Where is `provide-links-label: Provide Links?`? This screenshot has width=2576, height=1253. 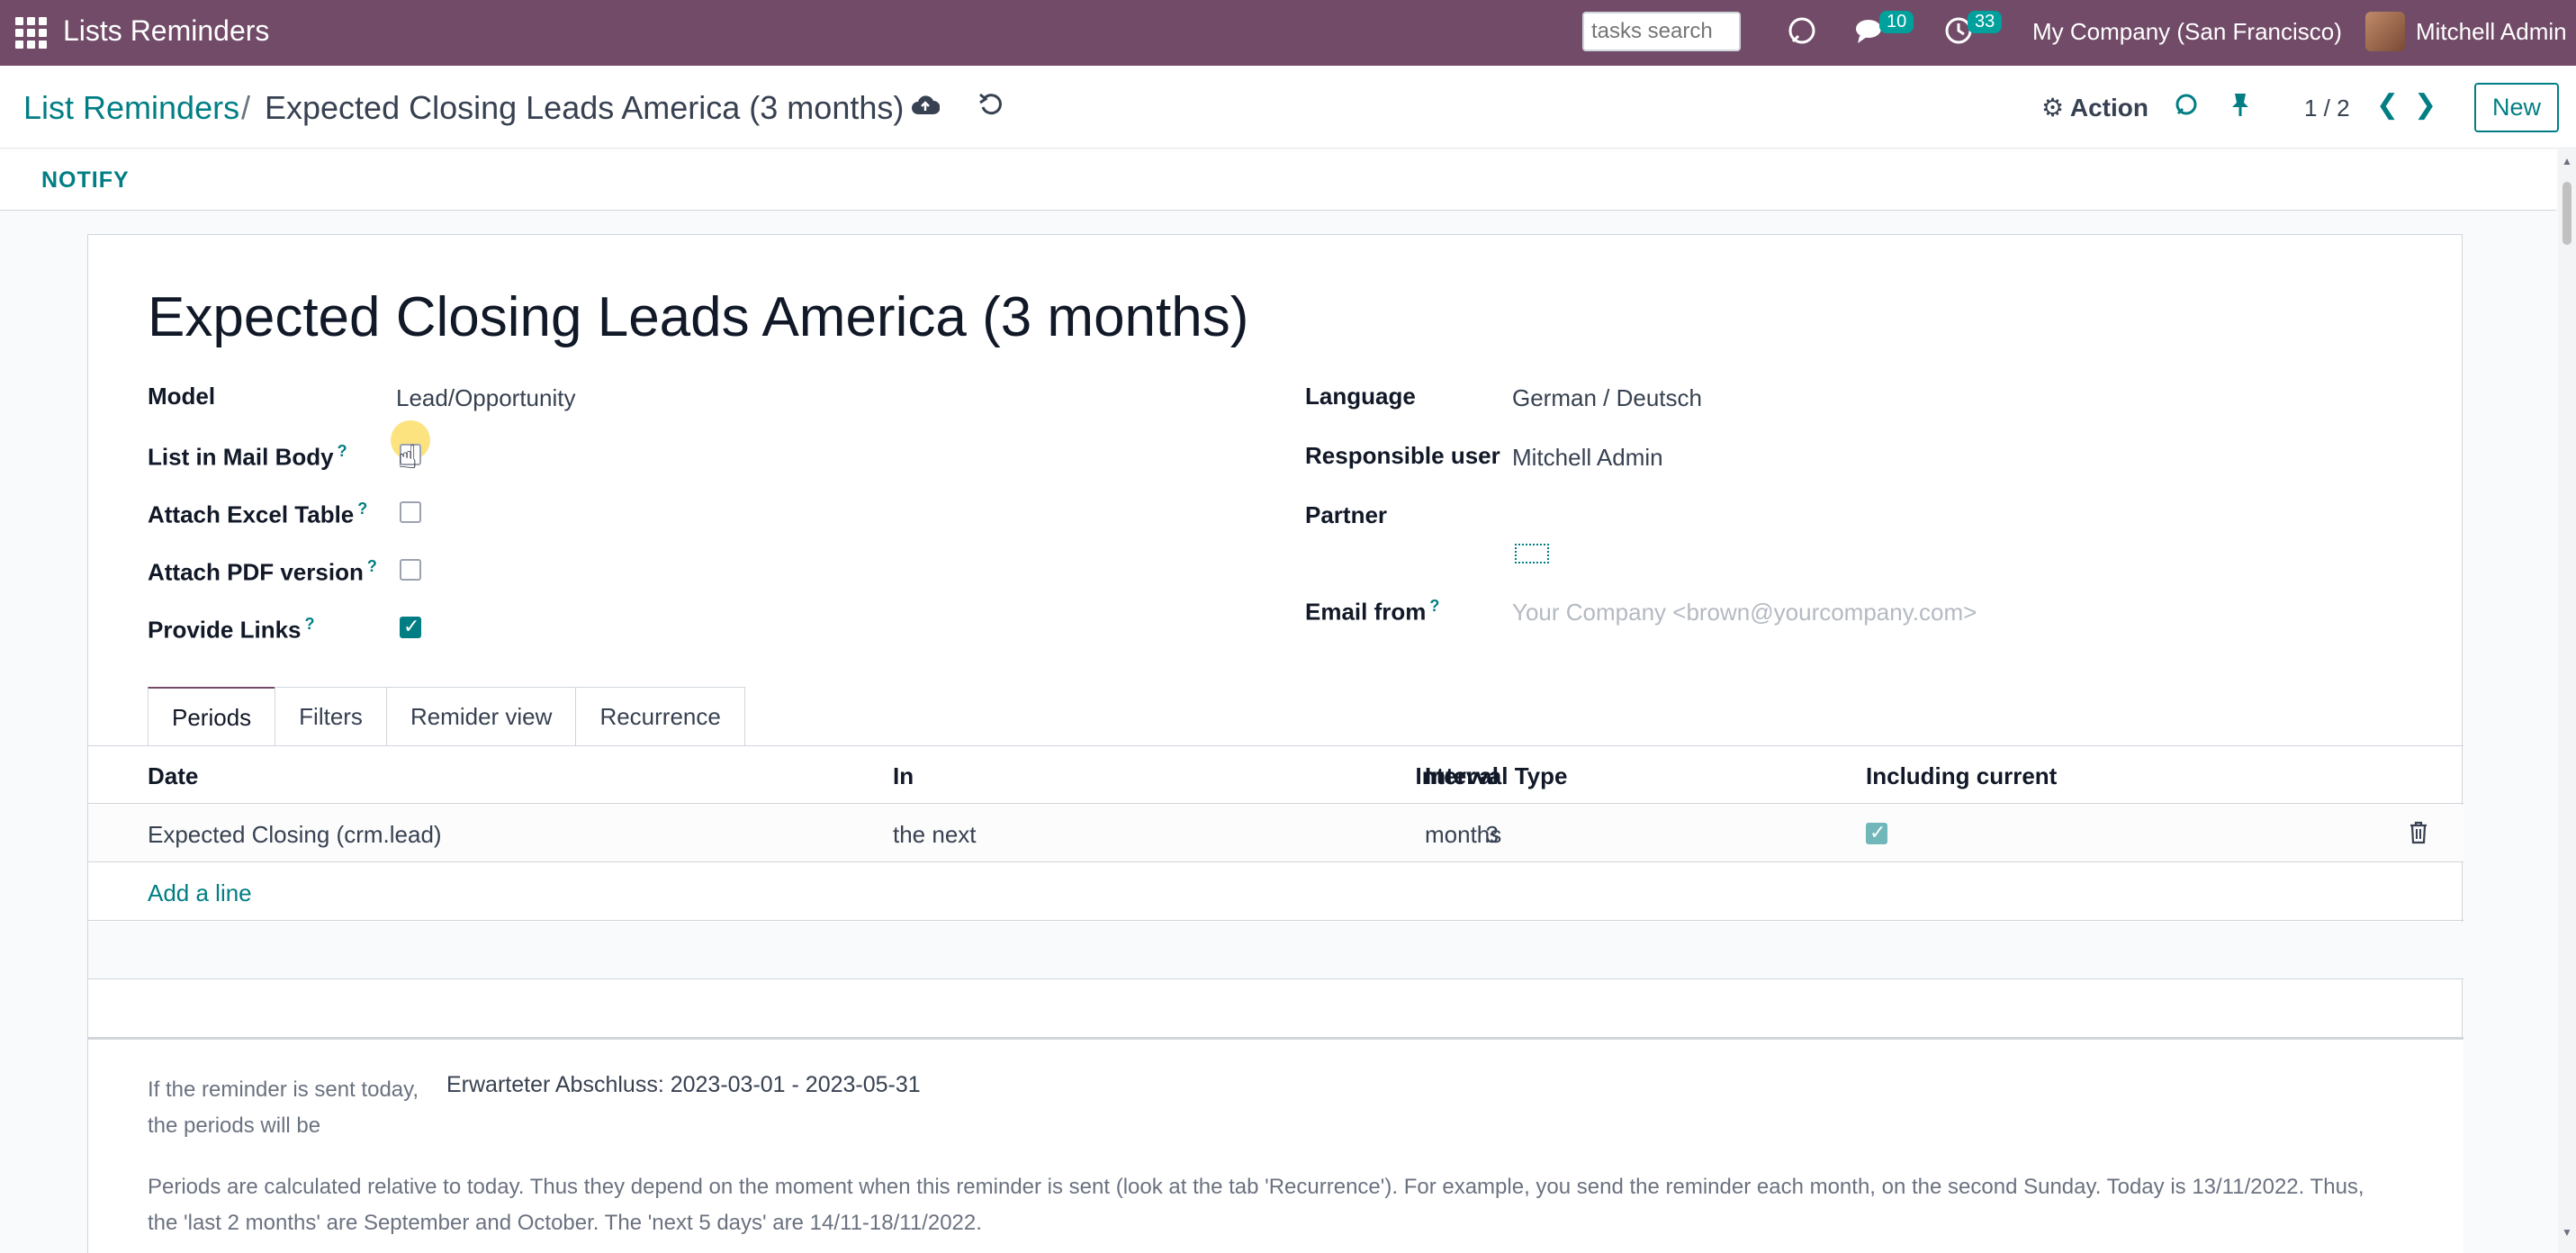 provide-links-label: Provide Links? is located at coordinates (231, 630).